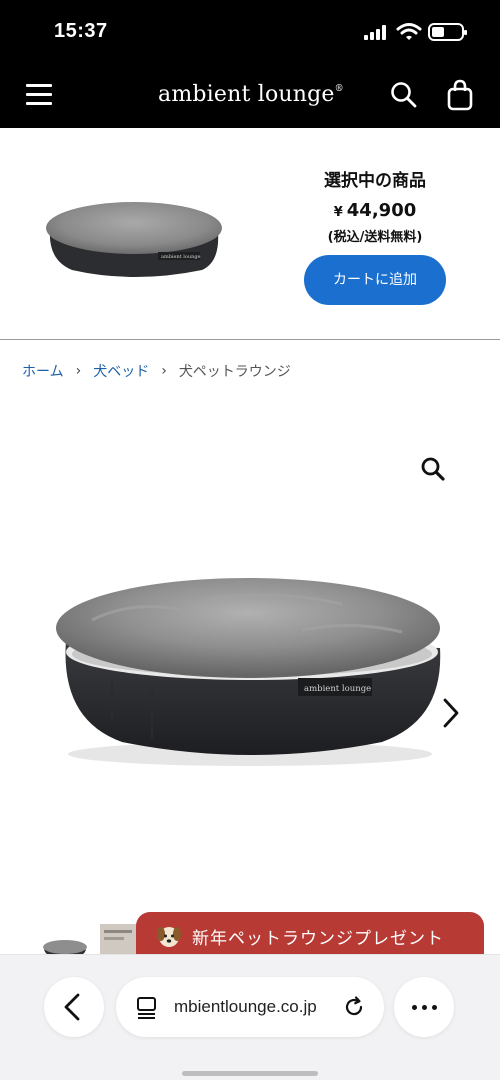 The width and height of the screenshot is (500, 1080). I want to click on browser-toolbar: mbientlounge.co.jp, so click(250, 1017).